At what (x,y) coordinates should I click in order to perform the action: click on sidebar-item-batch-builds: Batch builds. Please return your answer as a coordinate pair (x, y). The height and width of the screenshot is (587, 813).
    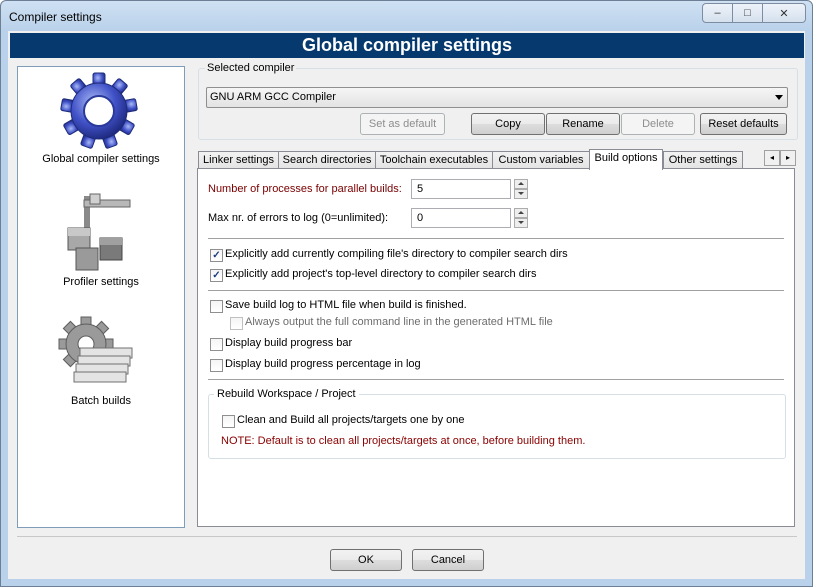
    Looking at the image, I should click on (101, 362).